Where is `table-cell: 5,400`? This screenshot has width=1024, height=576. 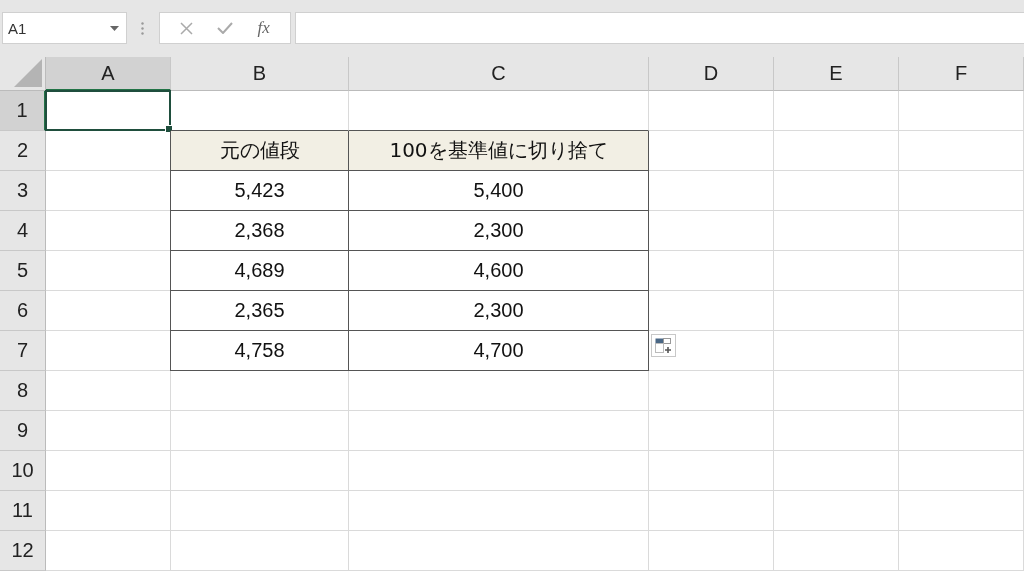
table-cell: 5,400 is located at coordinates (499, 191).